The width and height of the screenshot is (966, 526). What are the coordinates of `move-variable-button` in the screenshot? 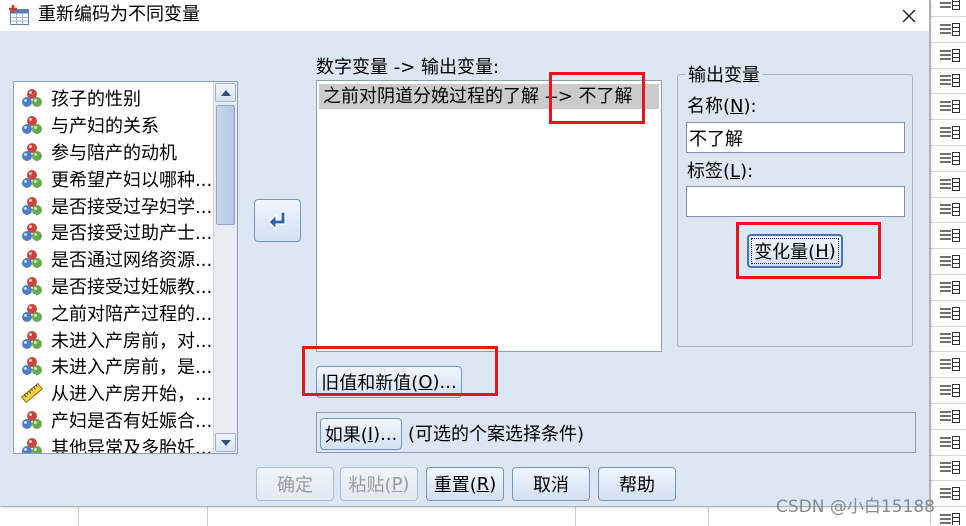 It's located at (277, 220).